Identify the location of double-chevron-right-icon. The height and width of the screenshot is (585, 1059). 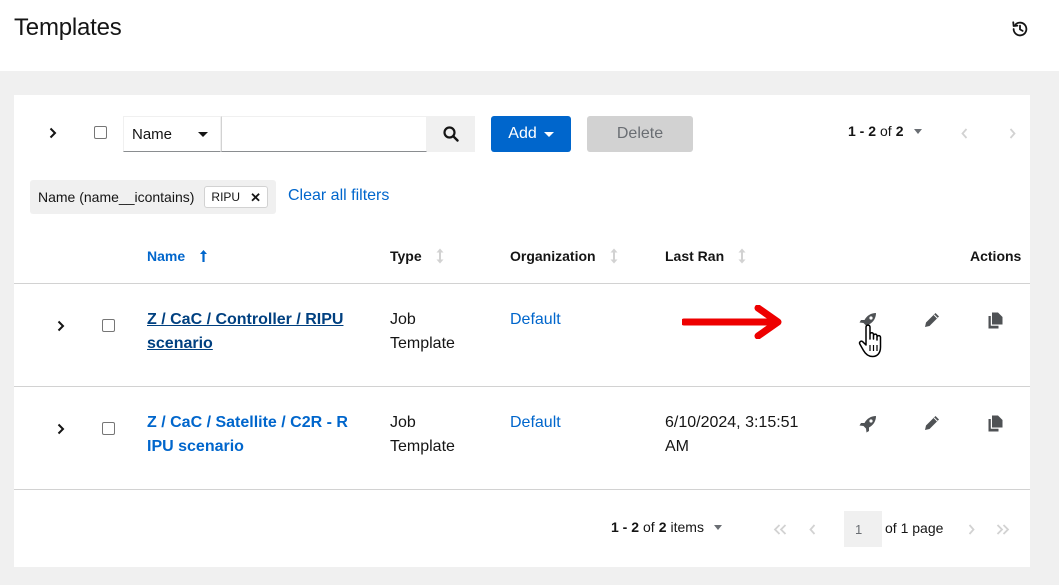
(1003, 529).